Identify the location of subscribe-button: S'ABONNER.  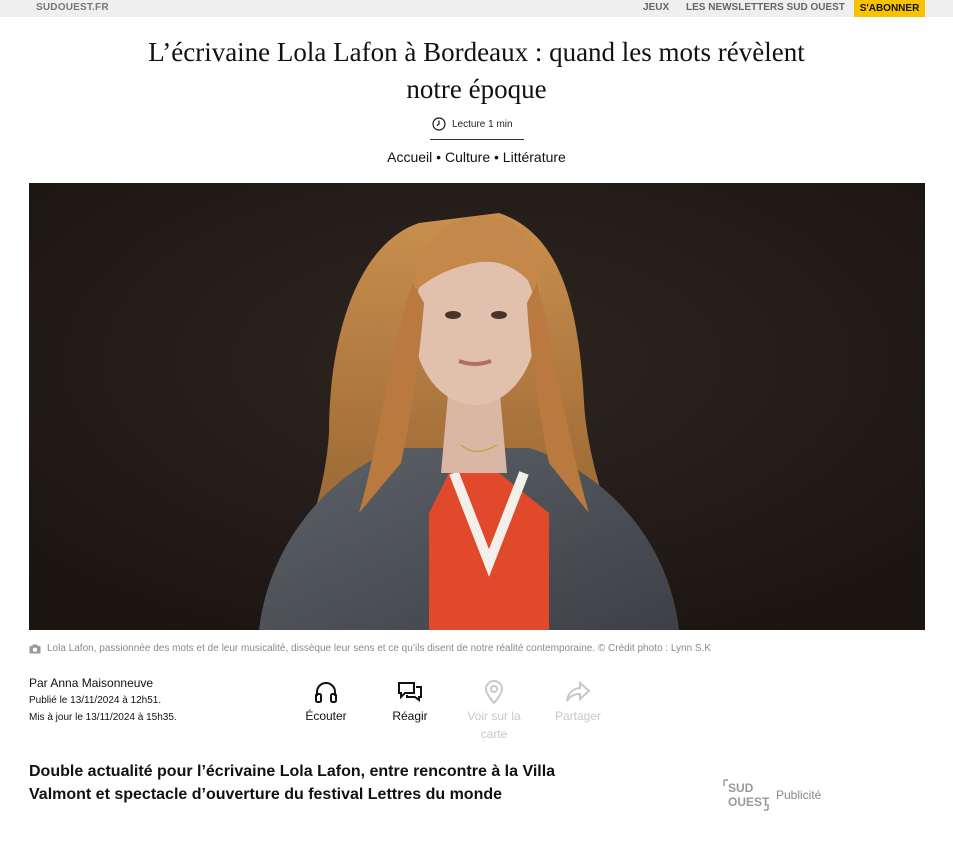
(889, 8).